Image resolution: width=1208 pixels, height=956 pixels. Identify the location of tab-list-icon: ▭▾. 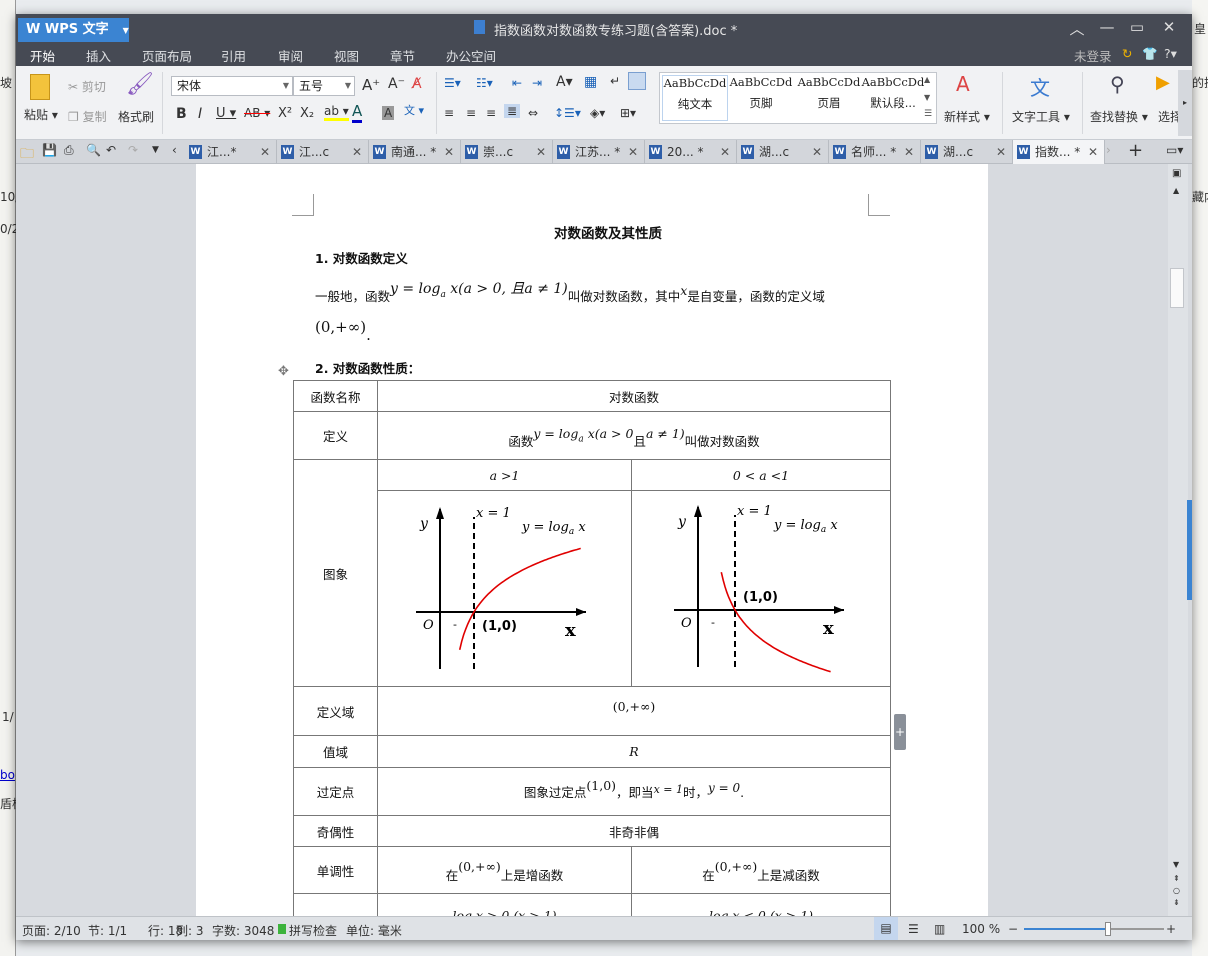
(1174, 150).